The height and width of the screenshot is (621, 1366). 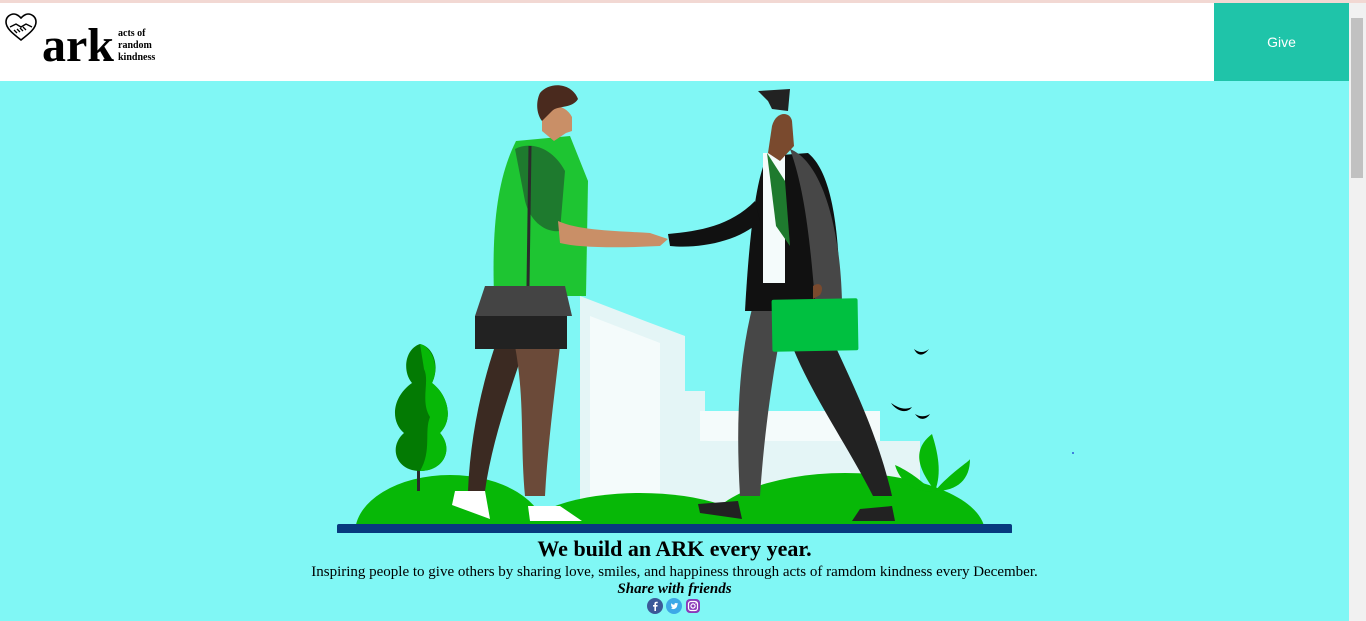 I want to click on ark-logo: ark acts of random kindness, so click(x=89, y=43).